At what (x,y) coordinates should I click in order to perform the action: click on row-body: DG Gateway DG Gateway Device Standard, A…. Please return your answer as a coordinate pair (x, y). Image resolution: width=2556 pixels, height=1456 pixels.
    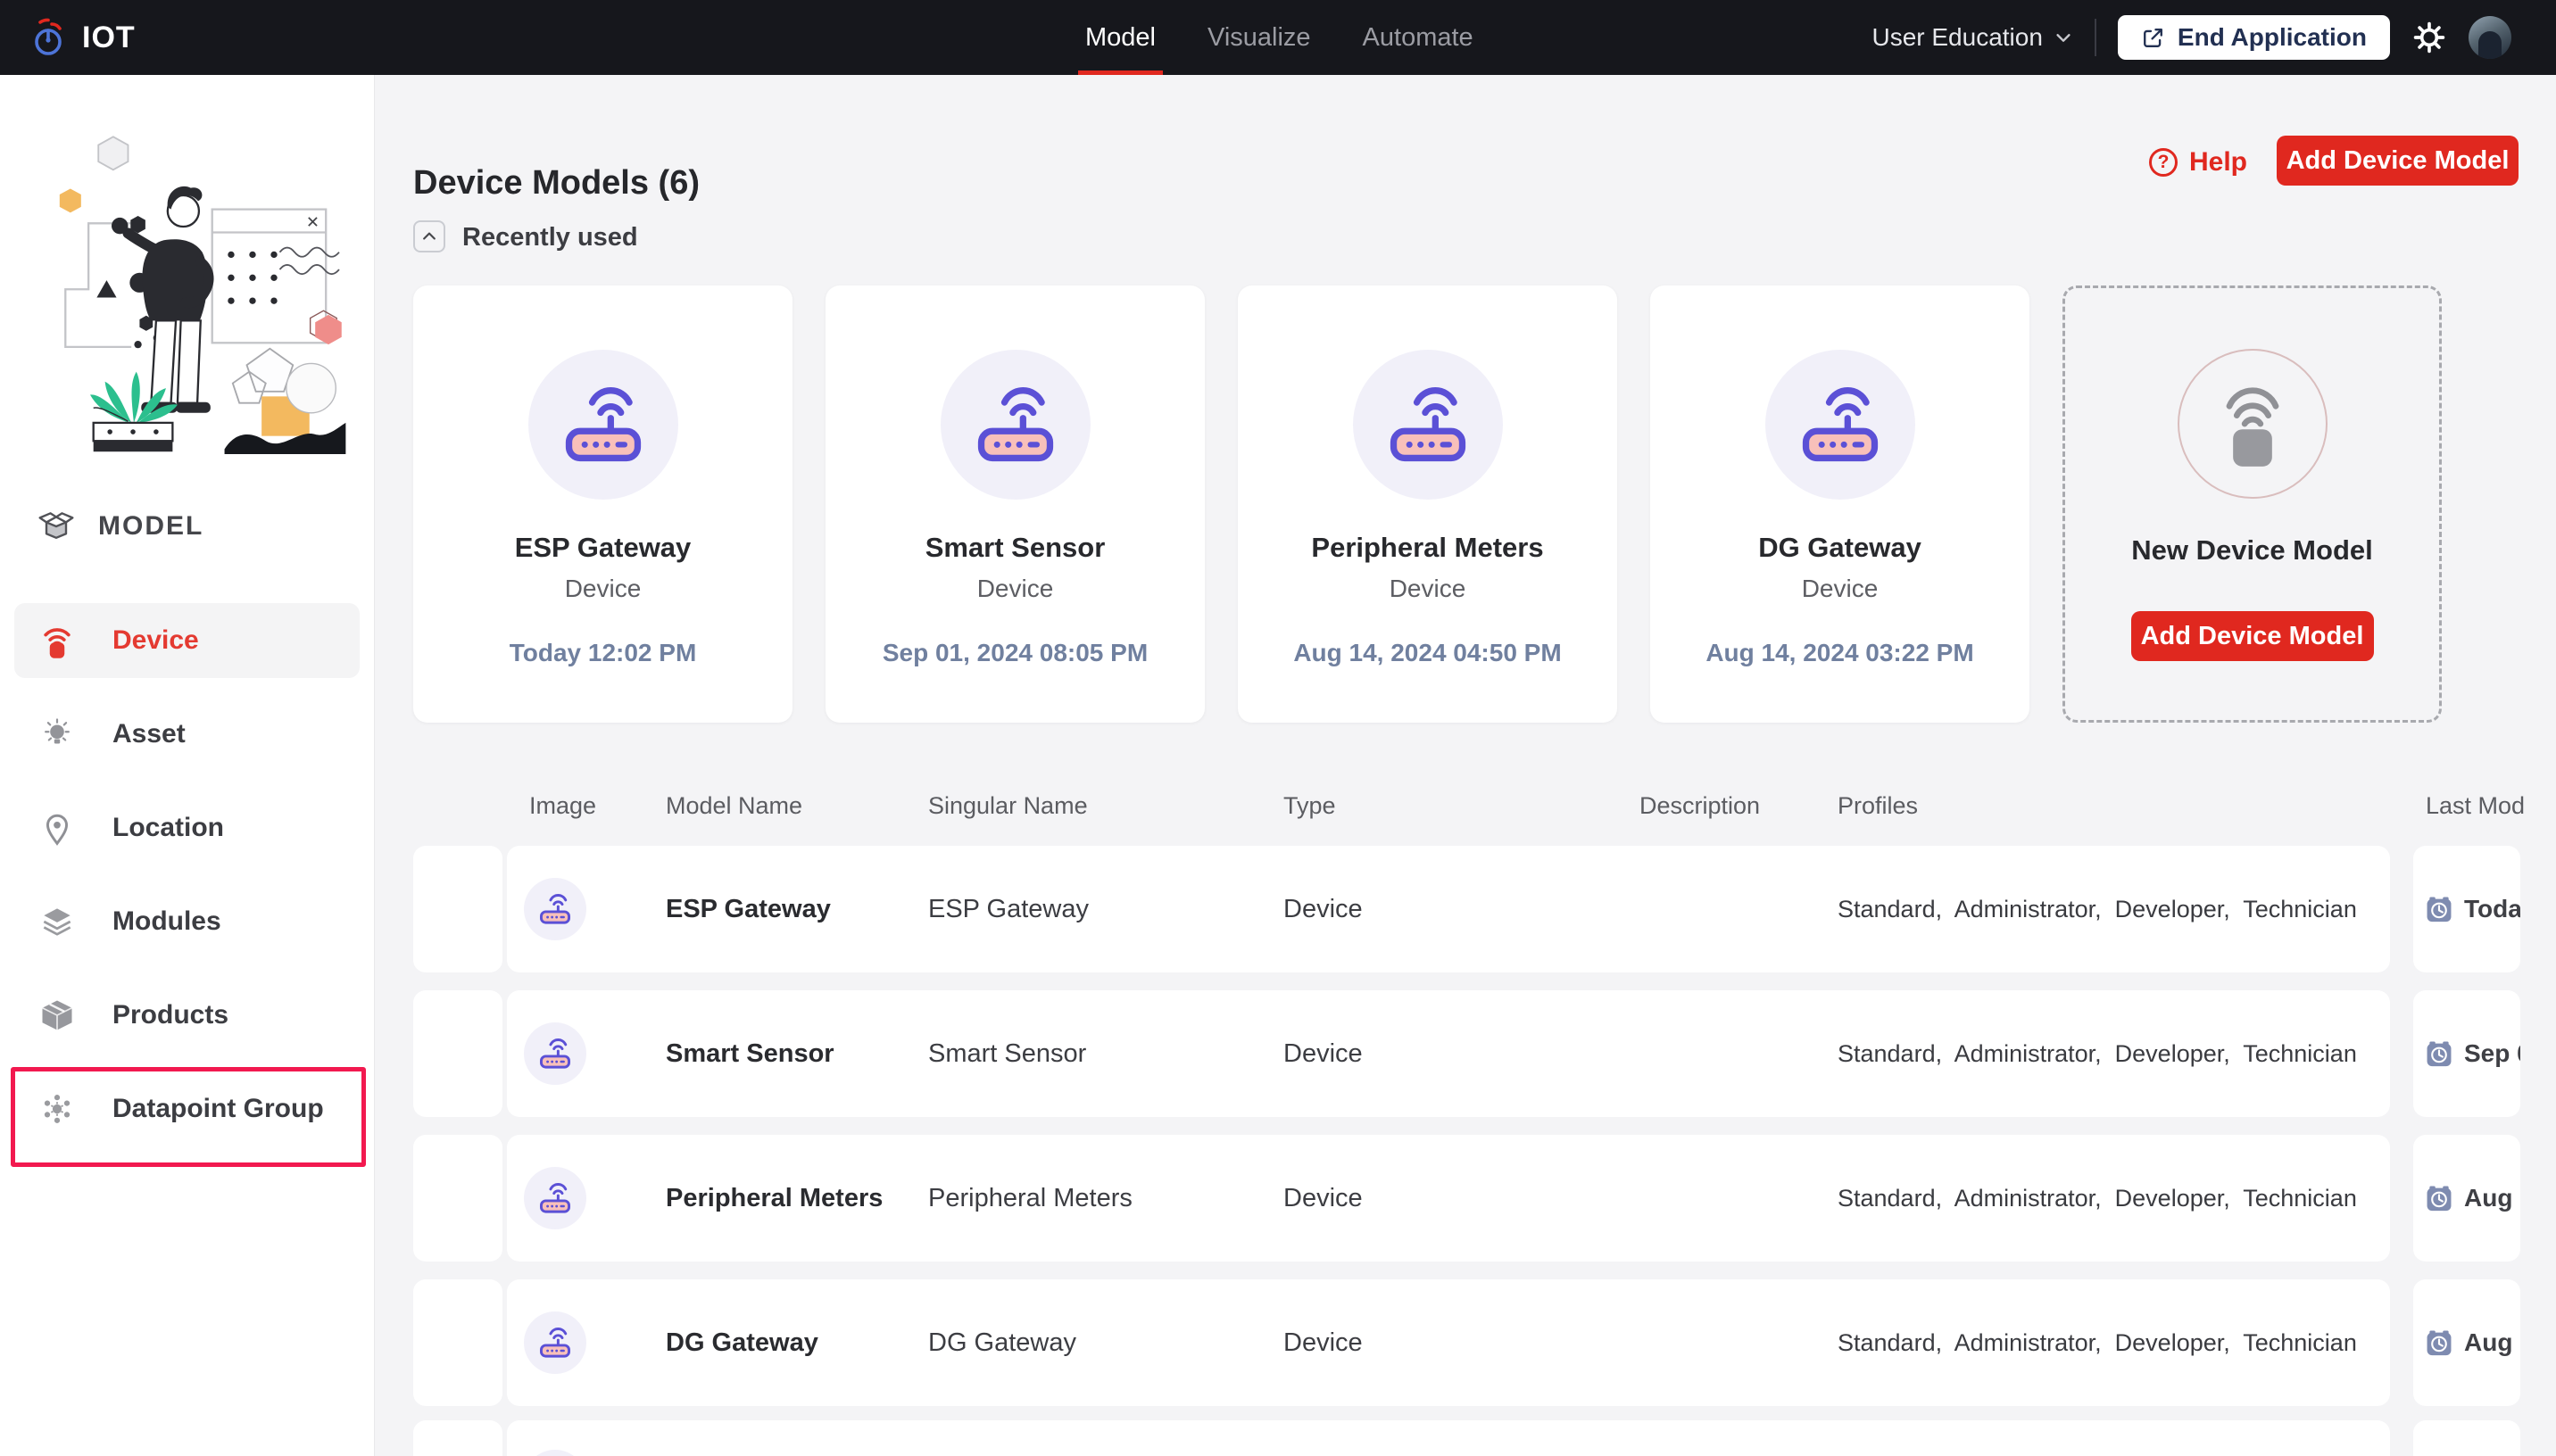
    Looking at the image, I should click on (1448, 1342).